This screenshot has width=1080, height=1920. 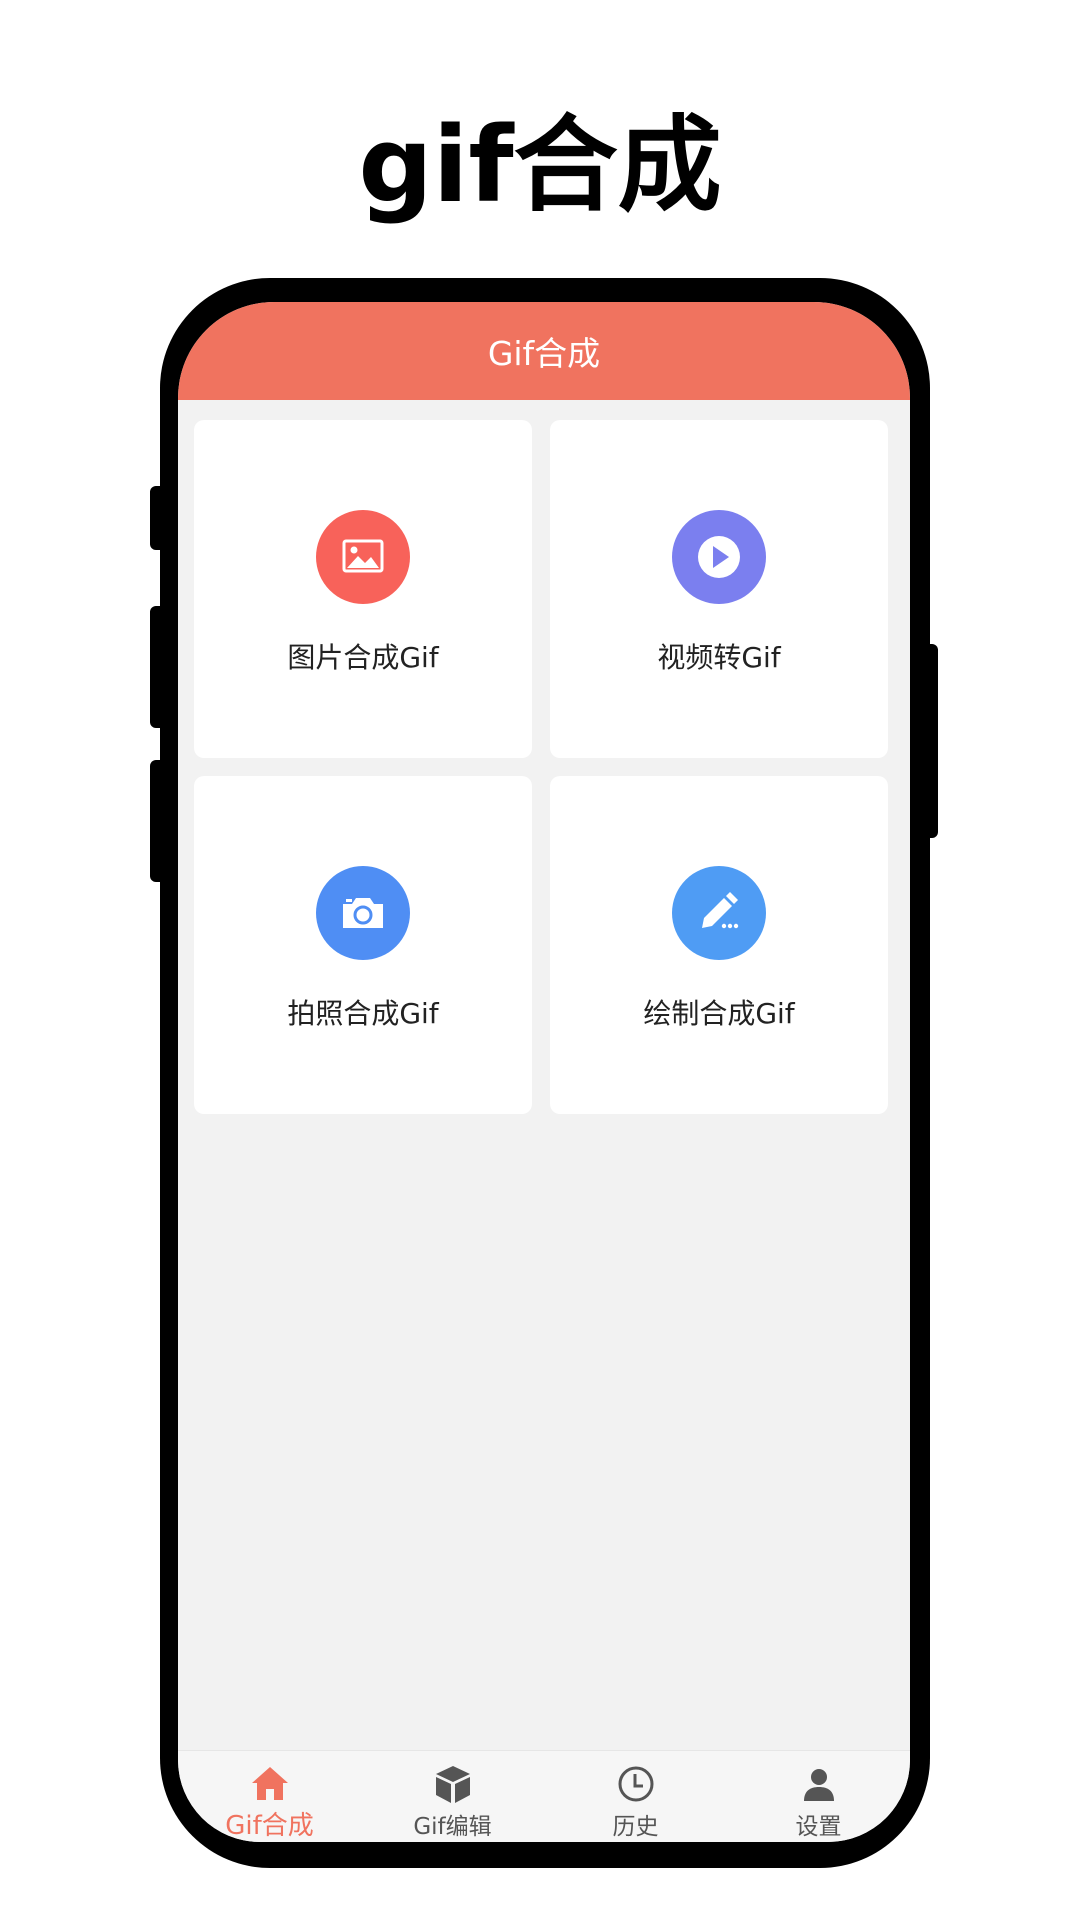 I want to click on tab-gif-compose: Gif合成, so click(x=269, y=1796).